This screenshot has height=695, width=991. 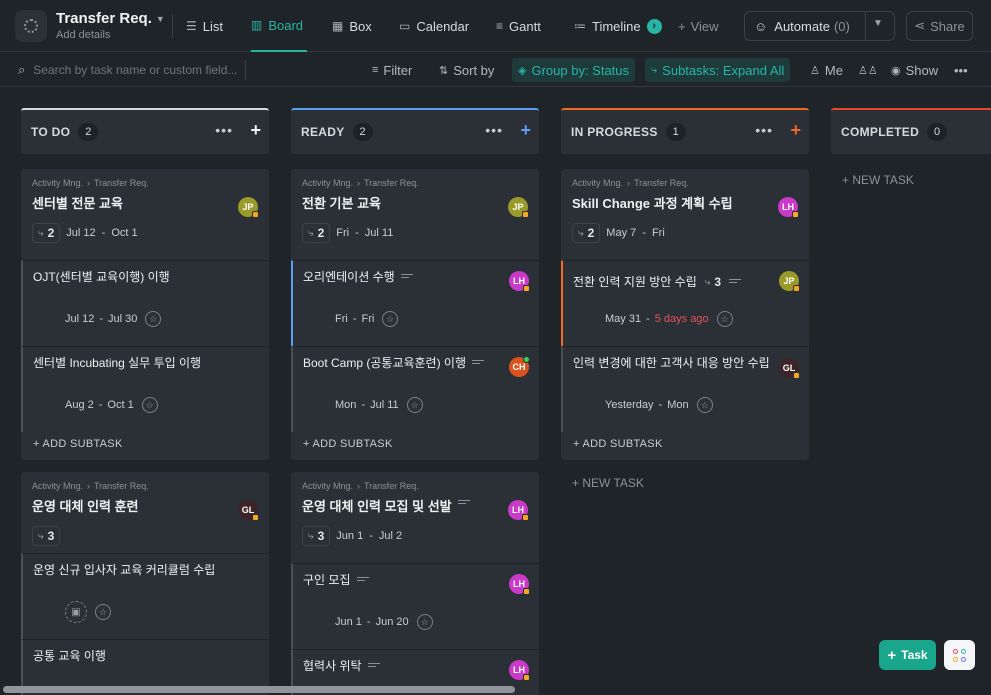 What do you see at coordinates (279, 26) in the screenshot?
I see `tab-board: ▥ Board` at bounding box center [279, 26].